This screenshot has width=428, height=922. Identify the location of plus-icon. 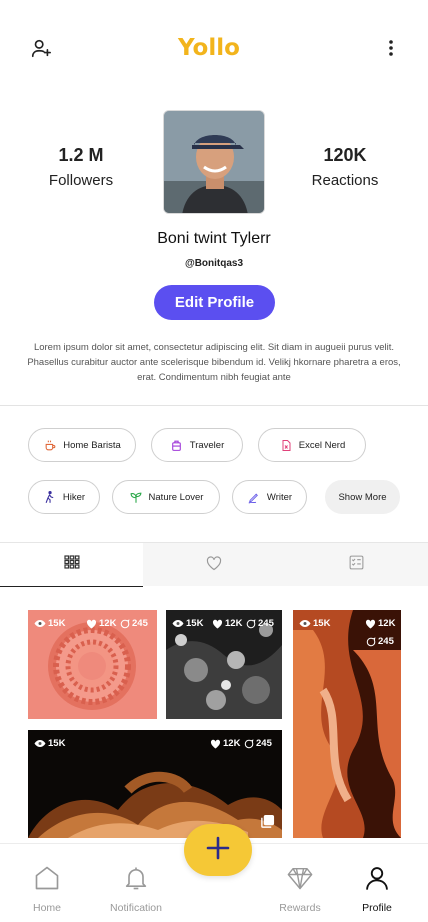
(218, 850).